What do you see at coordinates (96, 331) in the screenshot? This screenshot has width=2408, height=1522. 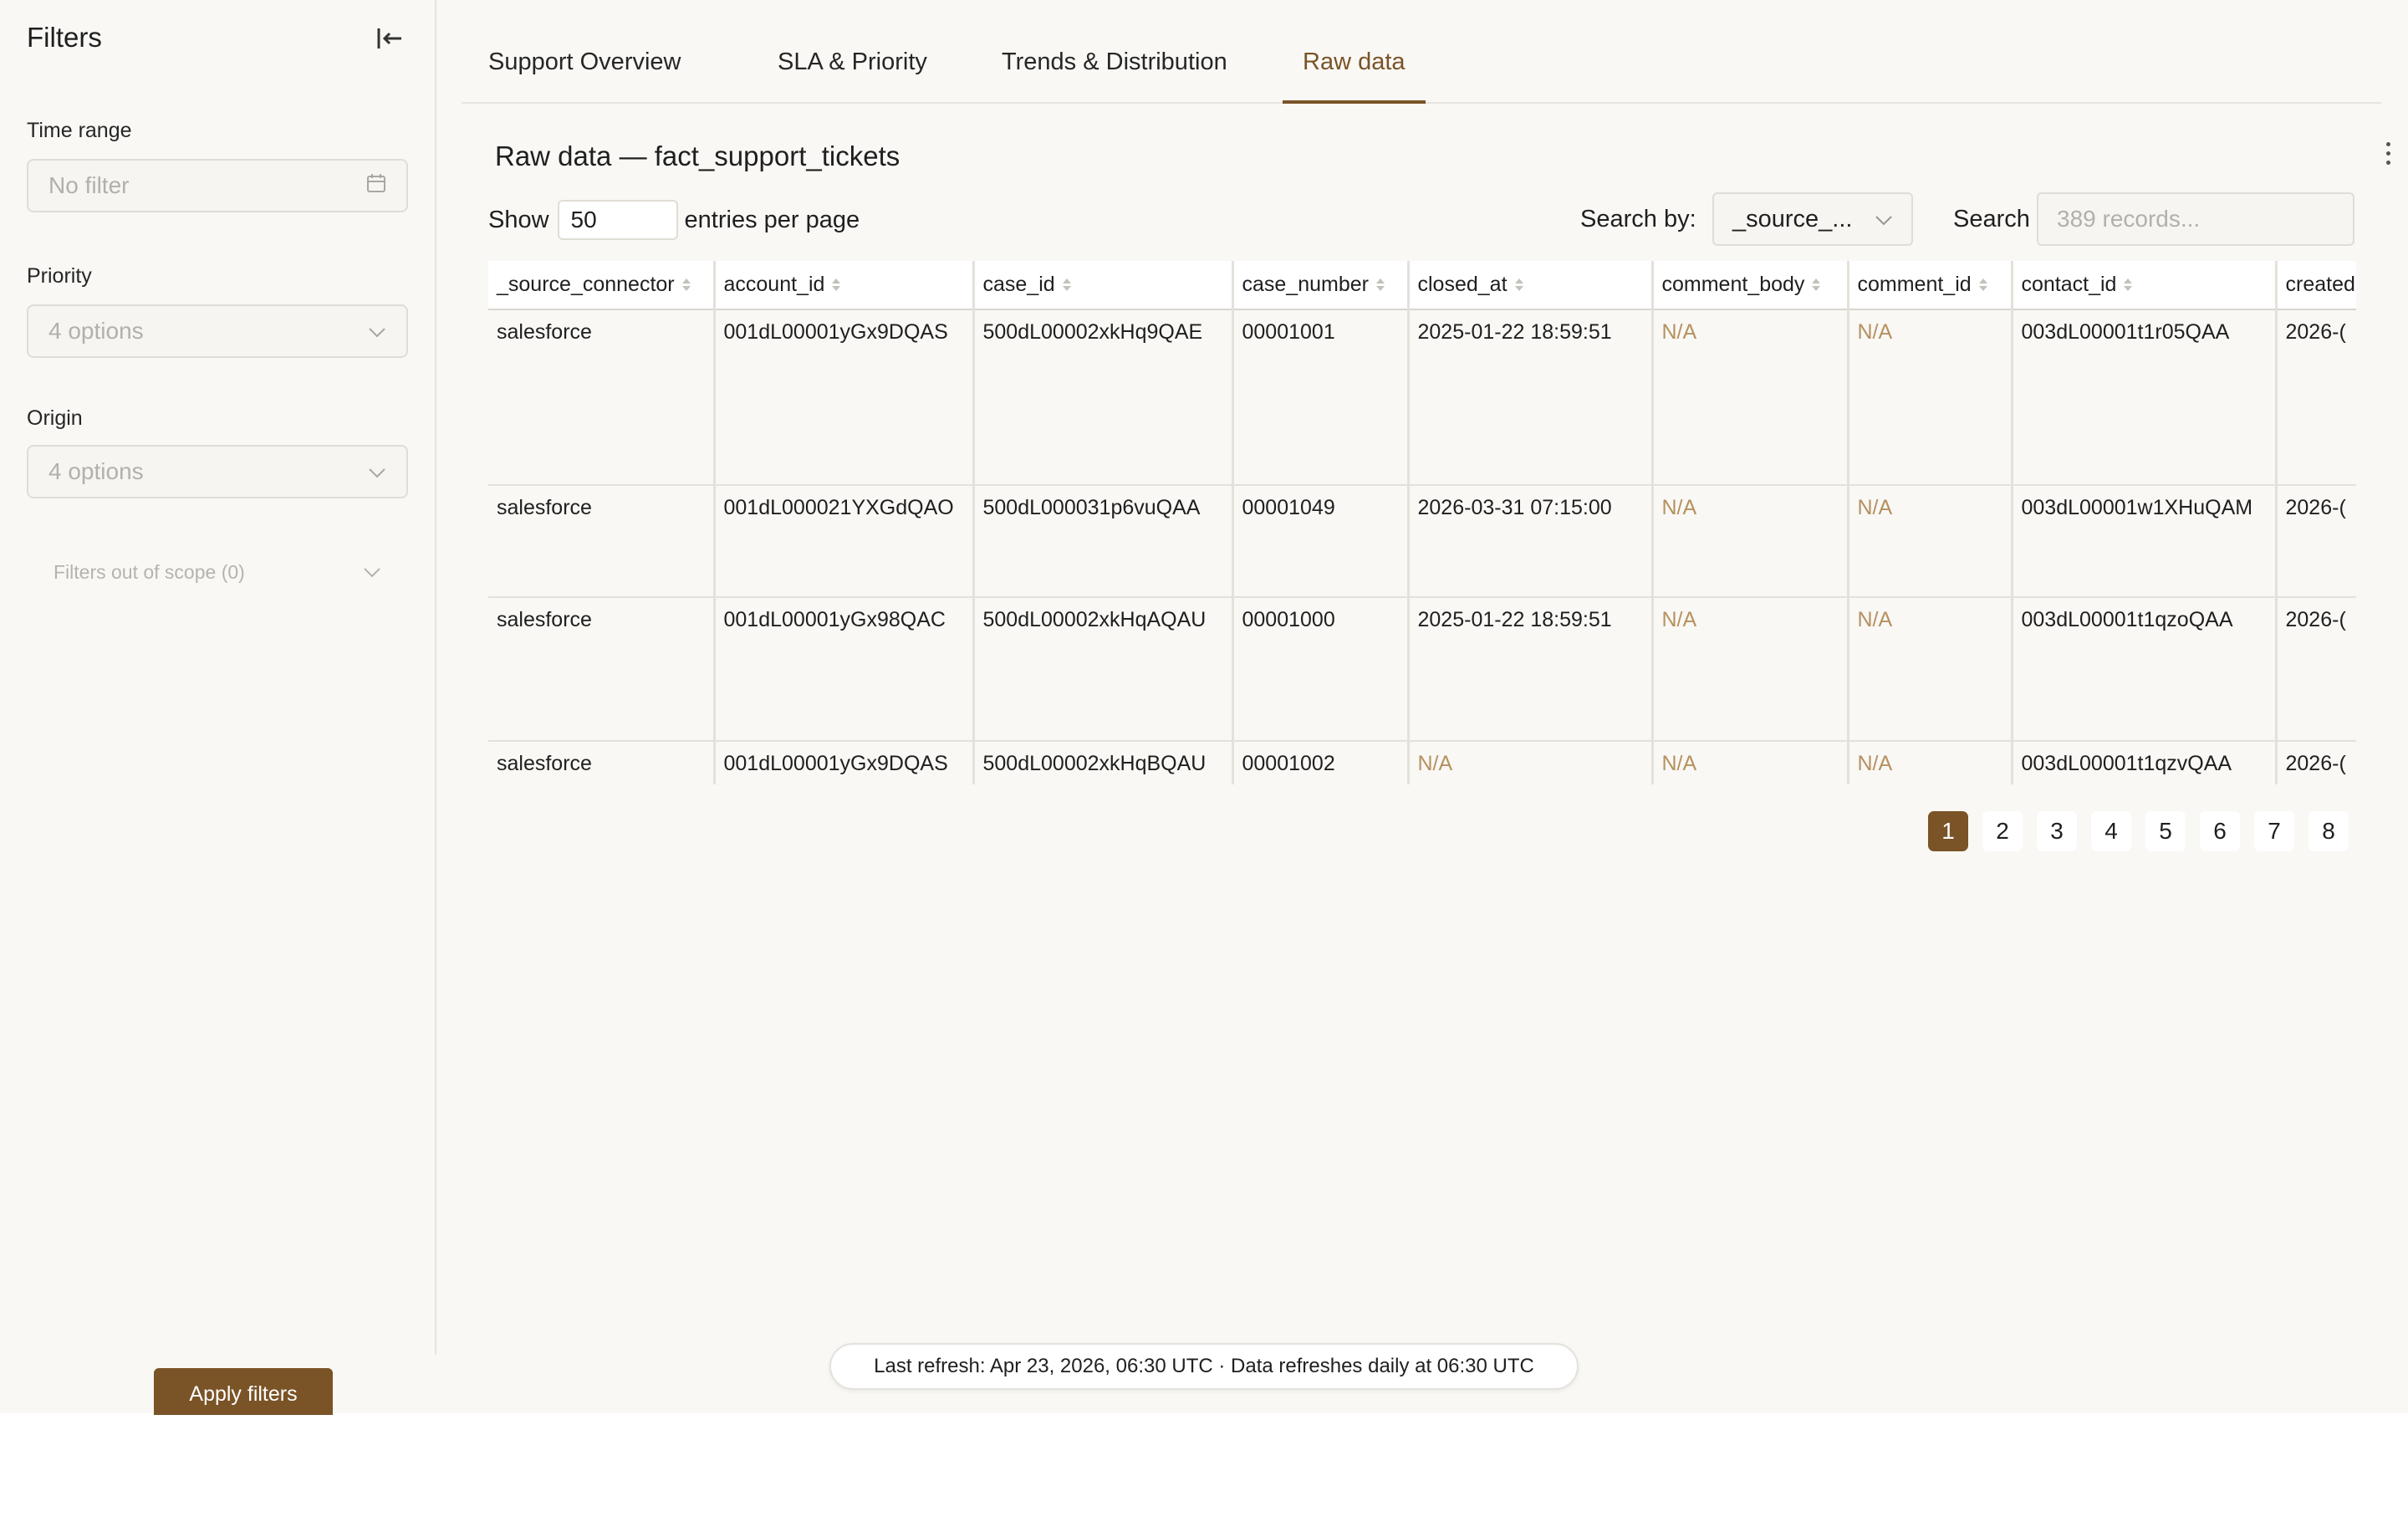 I see `priority-placeholder: 4 options` at bounding box center [96, 331].